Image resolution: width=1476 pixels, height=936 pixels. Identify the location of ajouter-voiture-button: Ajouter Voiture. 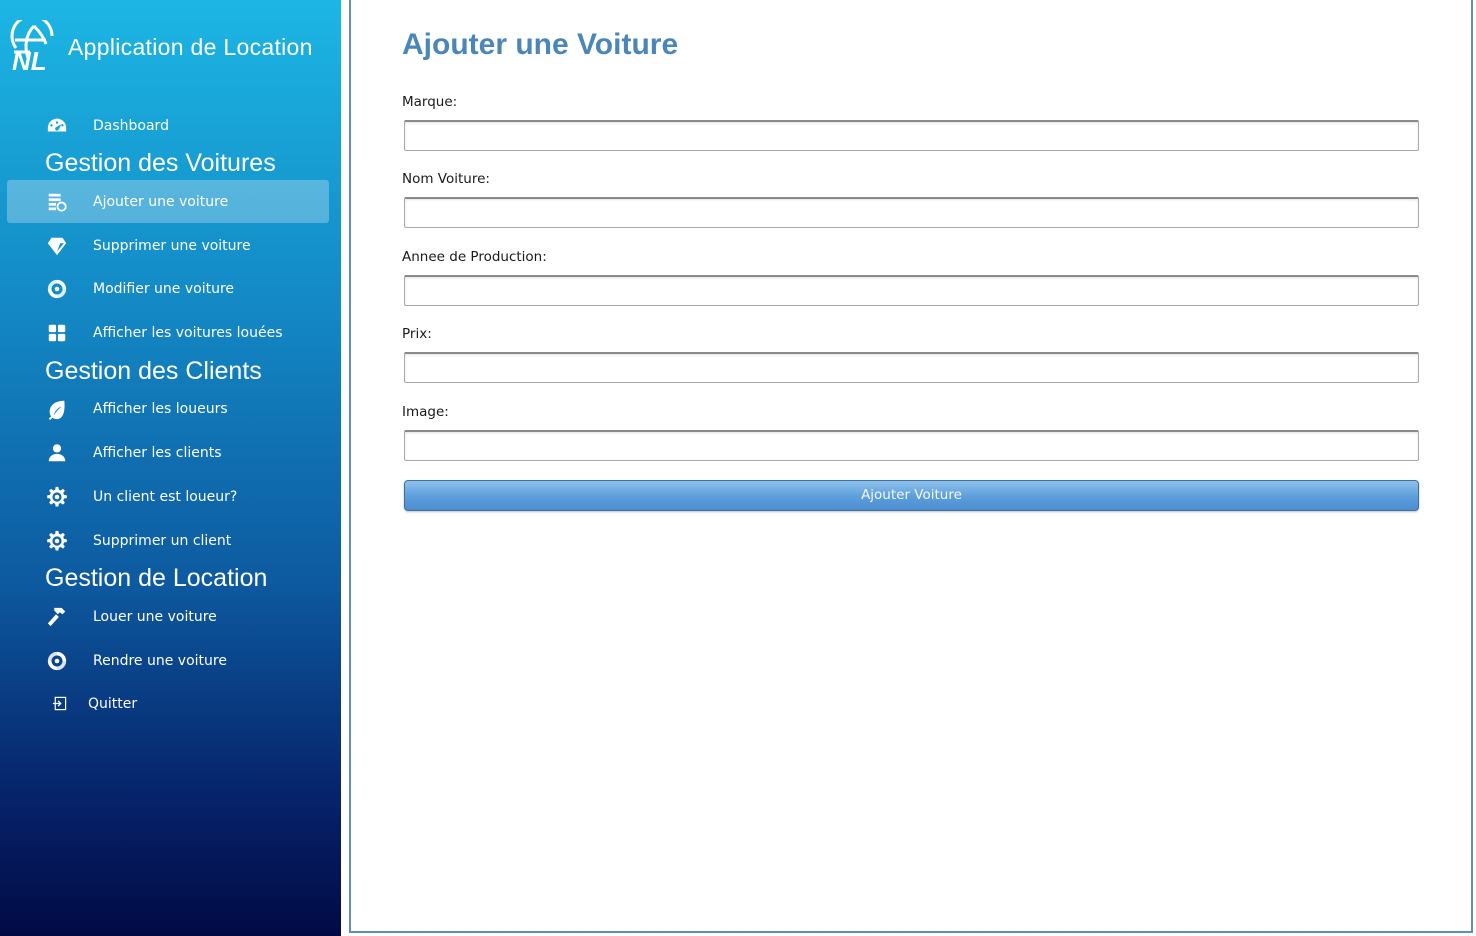
(911, 495).